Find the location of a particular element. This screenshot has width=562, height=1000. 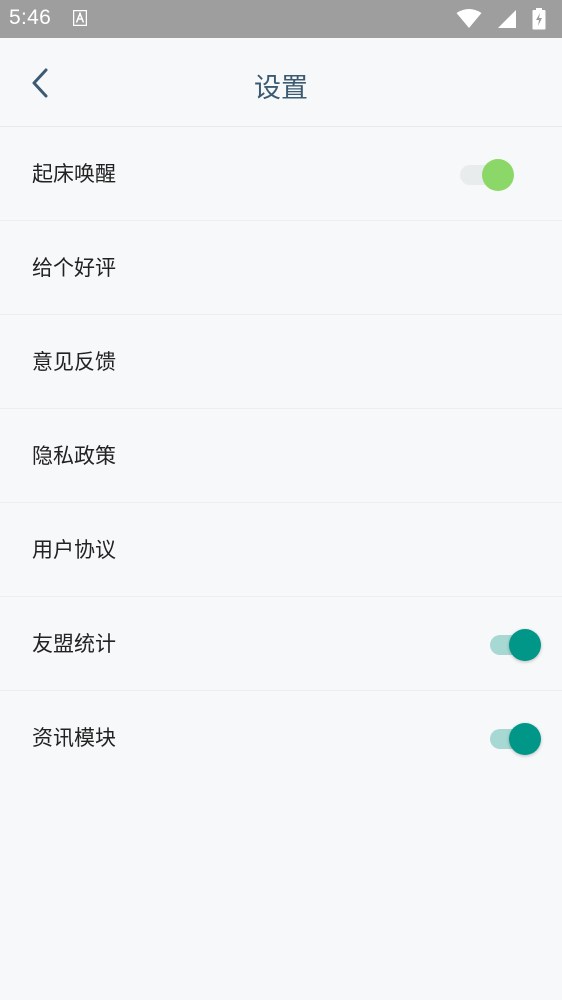

setting-label: 隐私政策 is located at coordinates (74, 456).